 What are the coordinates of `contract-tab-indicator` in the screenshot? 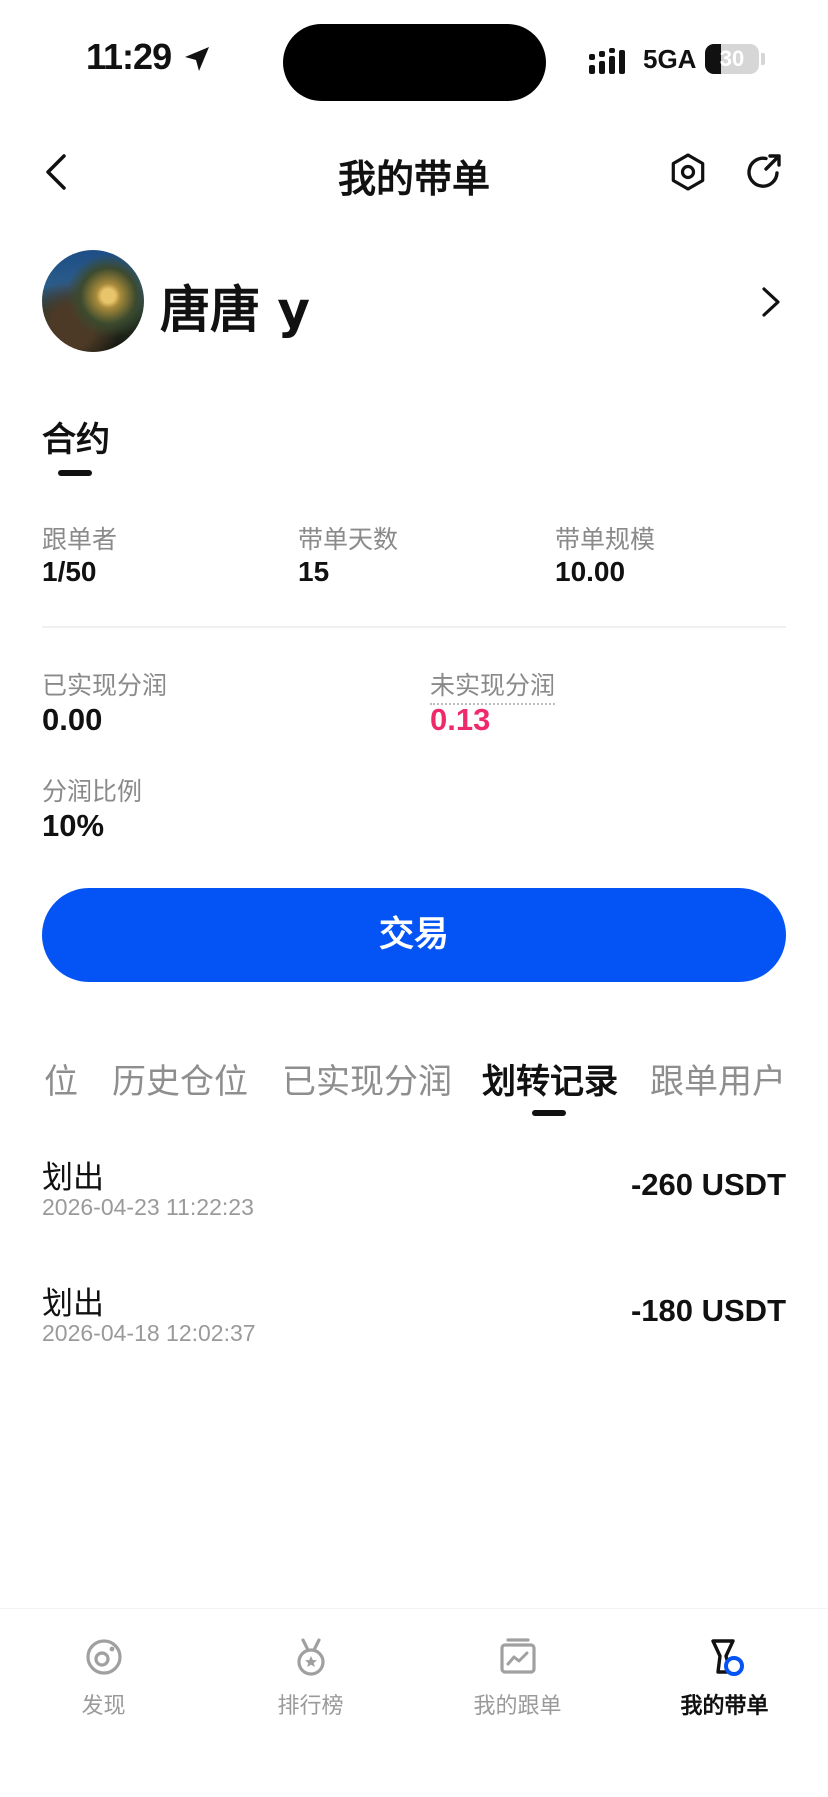 It's located at (75, 473).